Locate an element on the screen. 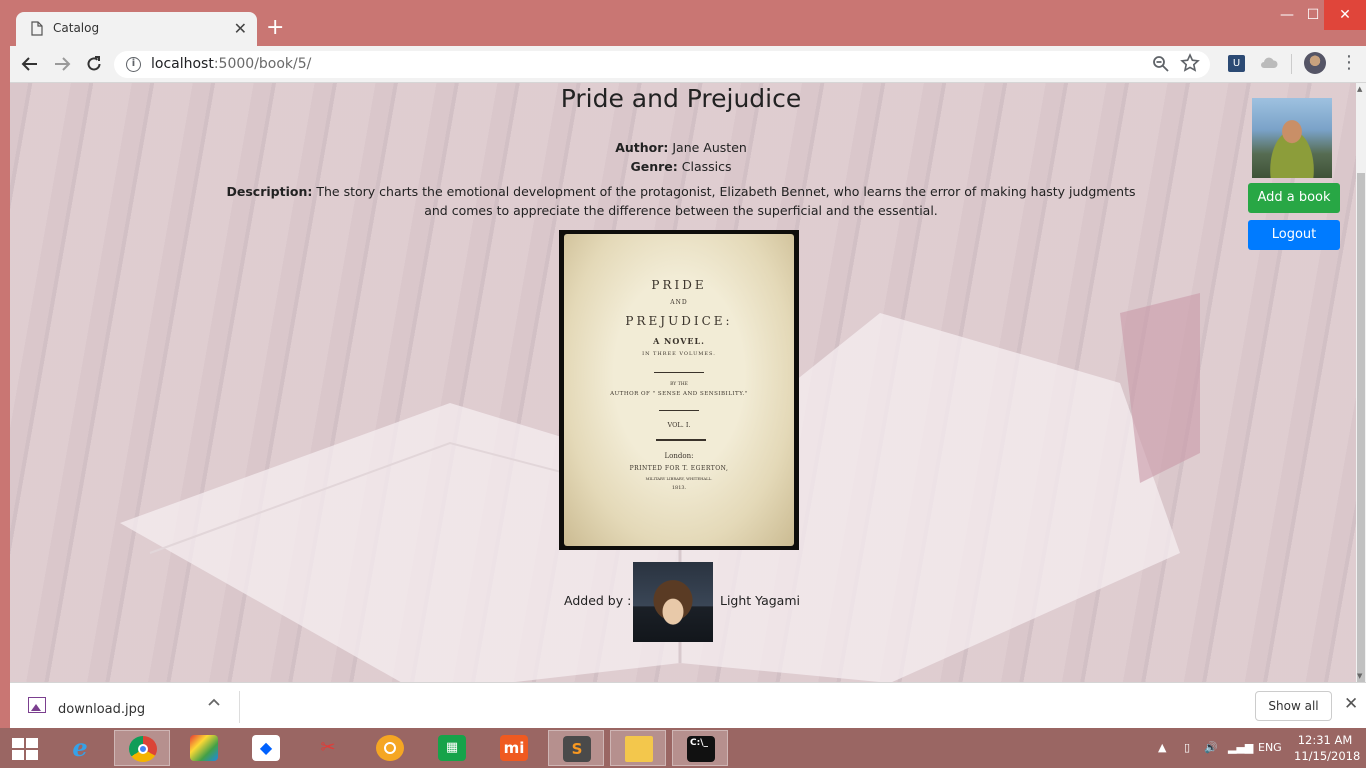  clock-date: 11/15/2018 is located at coordinates (1327, 756).